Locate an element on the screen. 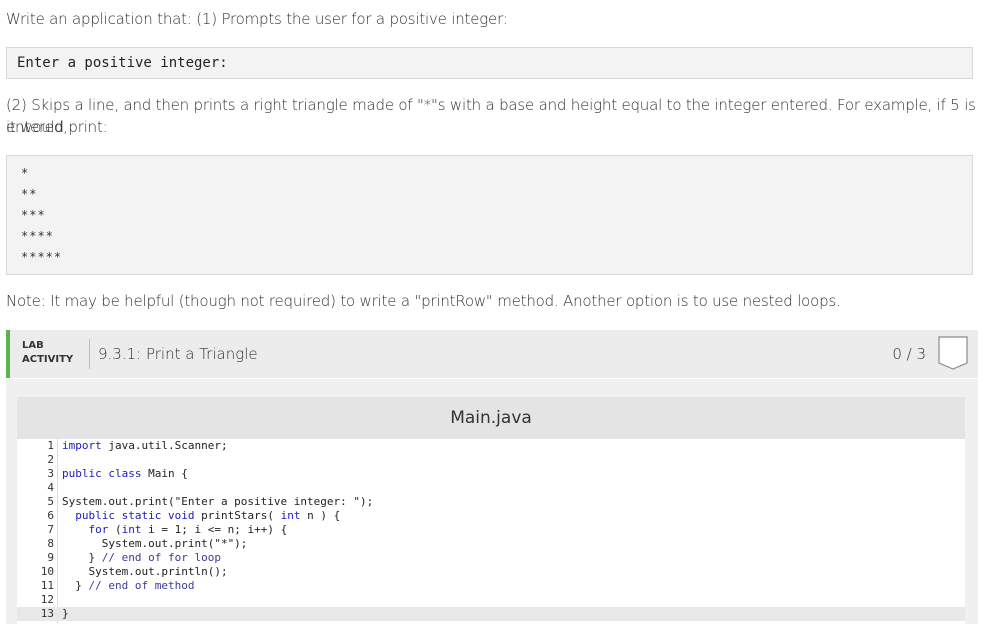  lab-tag-line1: LAB is located at coordinates (33, 345).